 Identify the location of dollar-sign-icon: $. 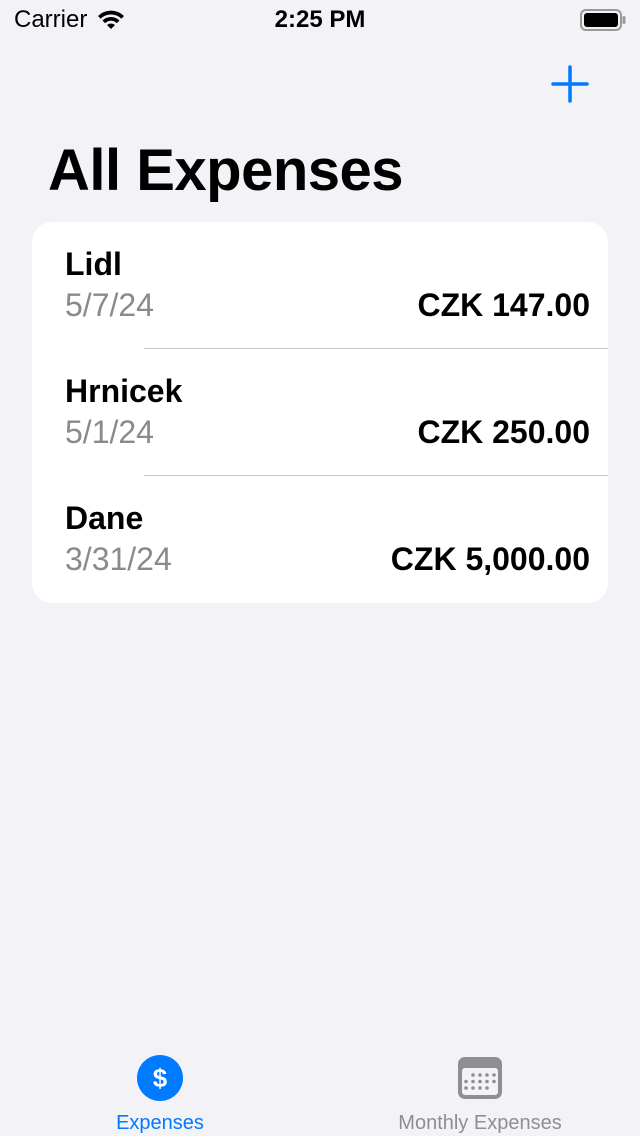
(160, 1078).